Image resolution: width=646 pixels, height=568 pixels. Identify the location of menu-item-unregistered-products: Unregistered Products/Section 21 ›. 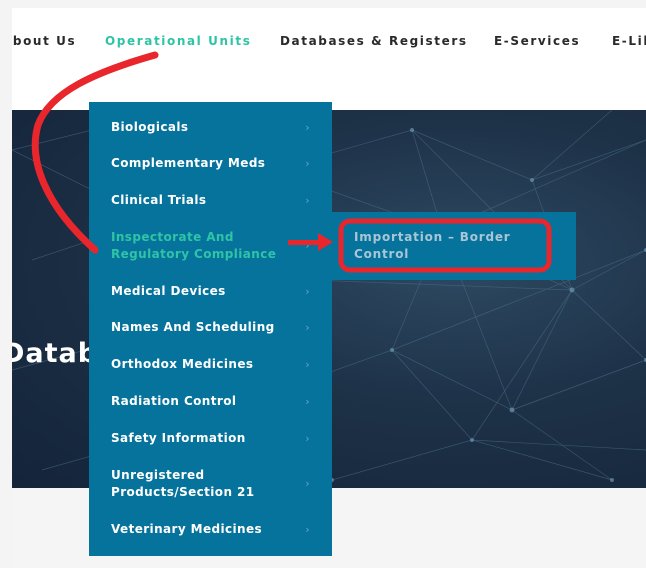
(210, 484).